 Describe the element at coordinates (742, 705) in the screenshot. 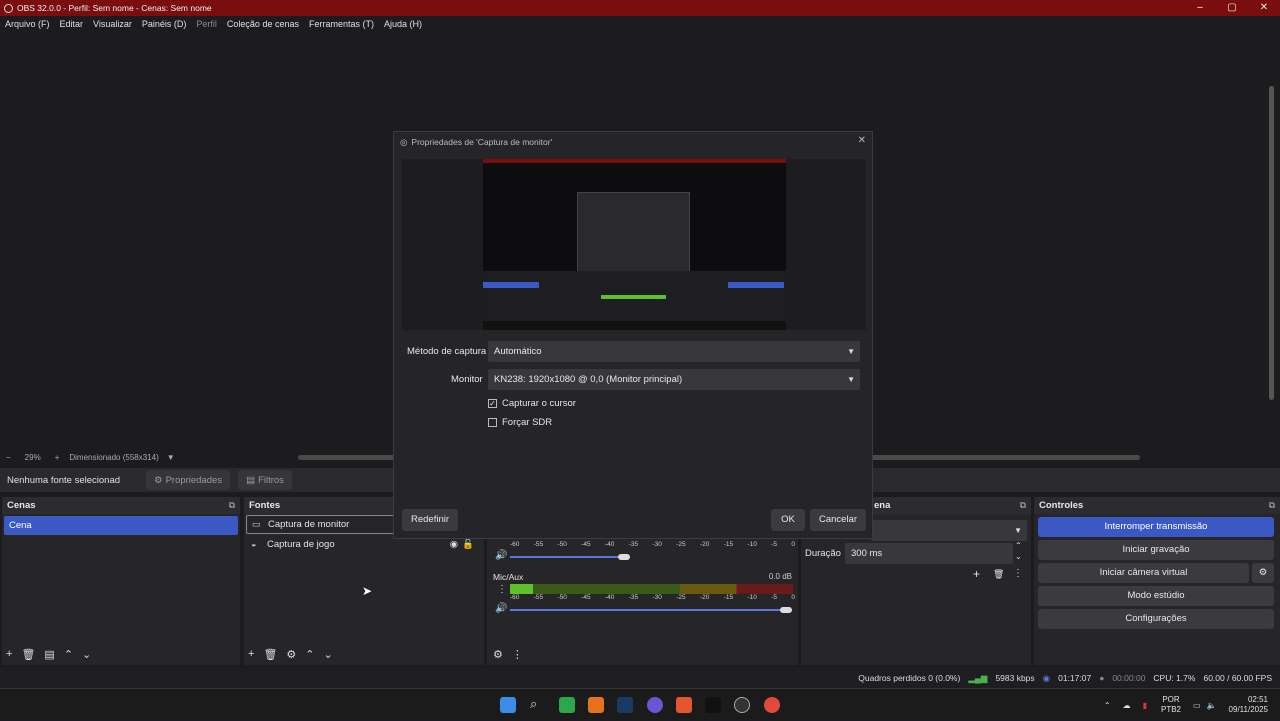

I see `obs-icon` at that location.